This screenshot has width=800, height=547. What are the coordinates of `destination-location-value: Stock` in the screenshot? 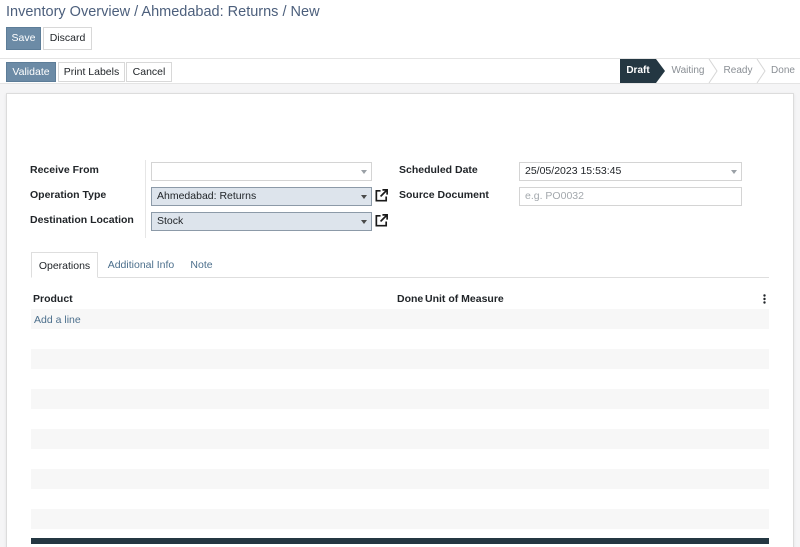 It's located at (170, 221).